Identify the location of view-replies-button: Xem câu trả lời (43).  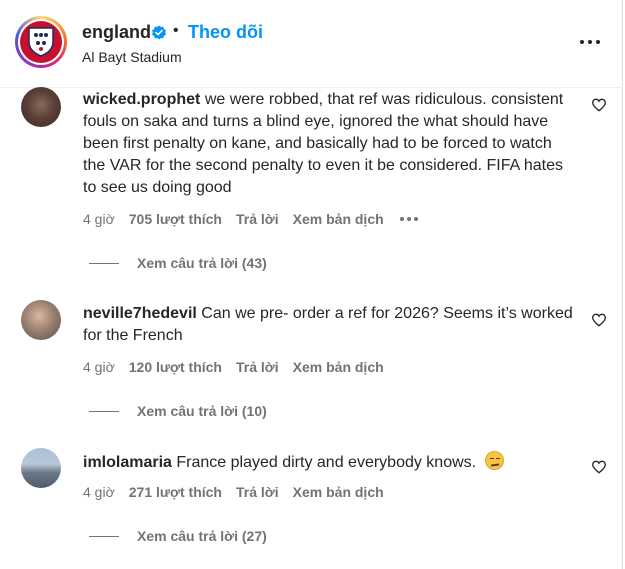
(178, 263).